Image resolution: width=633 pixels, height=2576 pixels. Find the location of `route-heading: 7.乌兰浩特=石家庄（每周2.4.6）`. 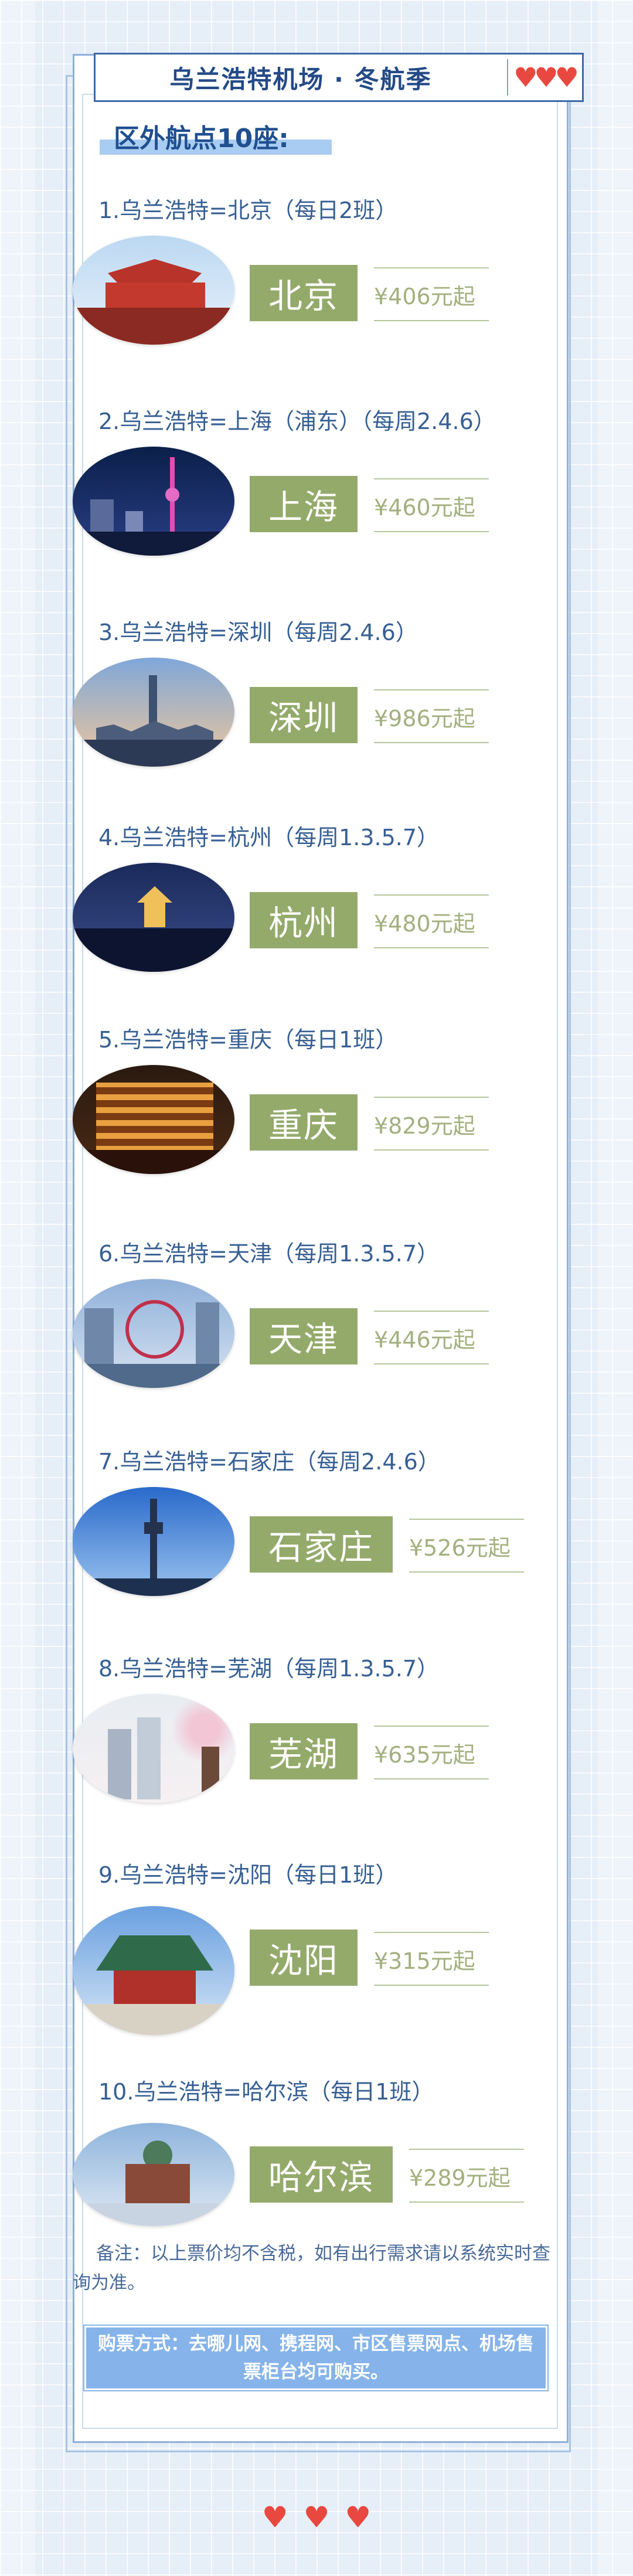

route-heading: 7.乌兰浩特=石家庄（每周2.4.6） is located at coordinates (269, 1461).